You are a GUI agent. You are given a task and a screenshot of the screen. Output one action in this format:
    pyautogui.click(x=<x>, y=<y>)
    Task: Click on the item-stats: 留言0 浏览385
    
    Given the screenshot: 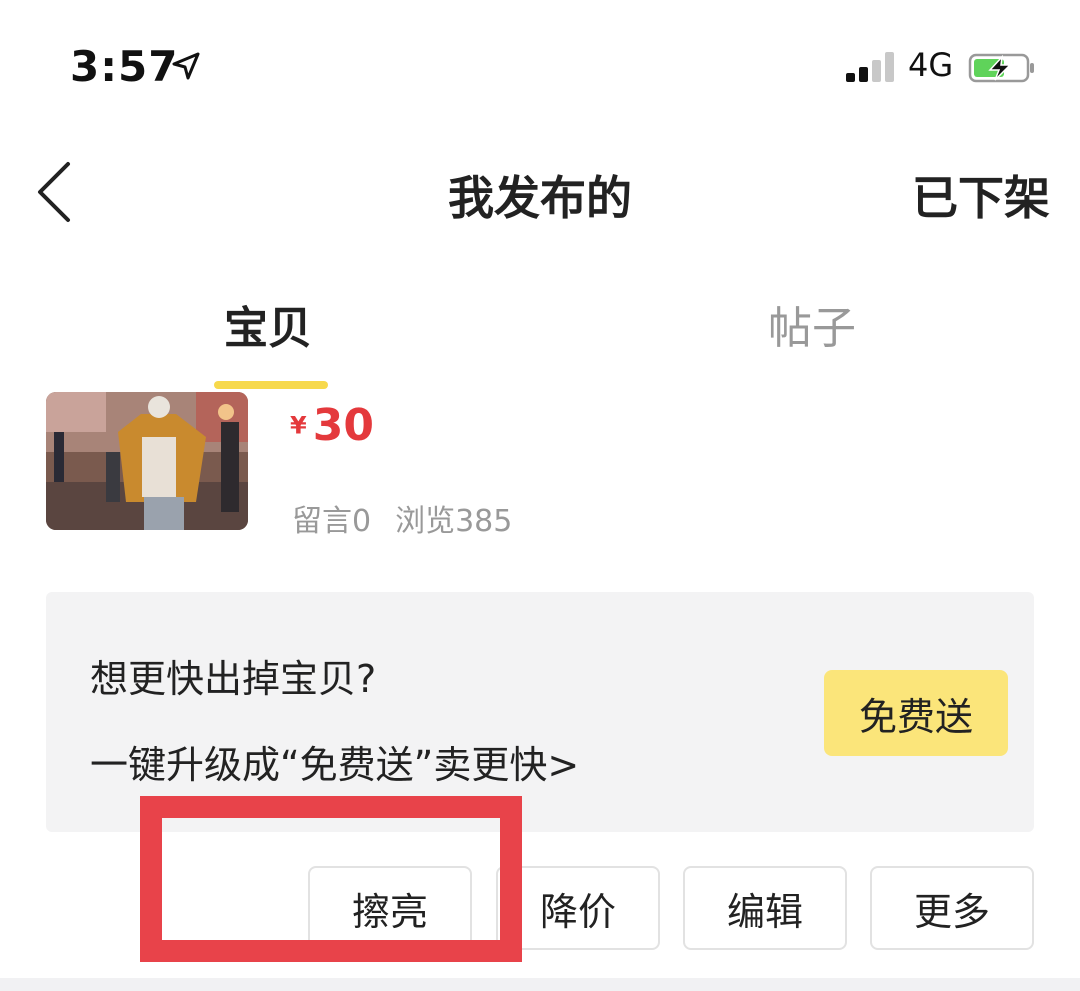 What is the action you would take?
    pyautogui.click(x=402, y=518)
    